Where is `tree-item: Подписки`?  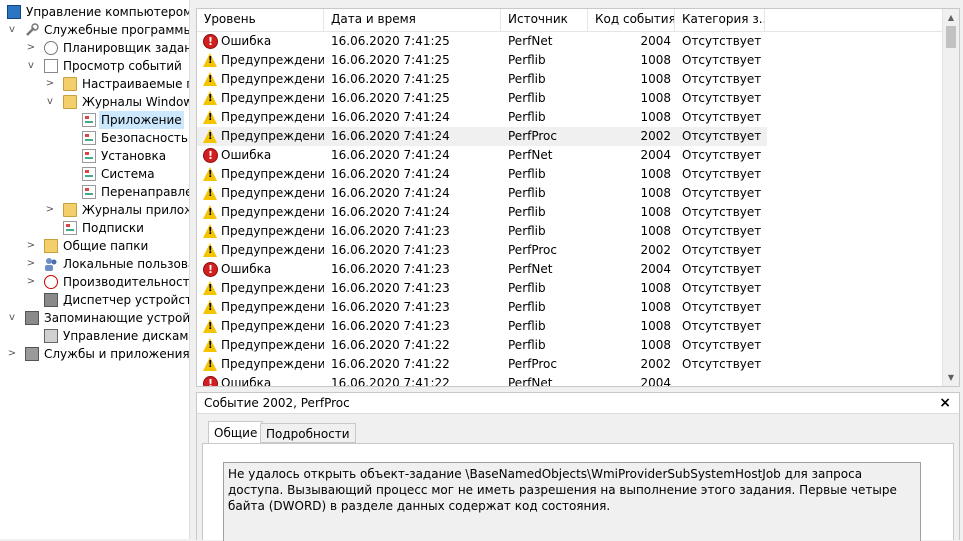
tree-item: Подписки is located at coordinates (94, 228).